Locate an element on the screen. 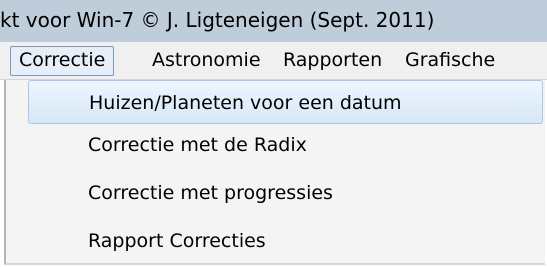 This screenshot has height=267, width=547. menu-grafische: Grafische is located at coordinates (450, 60).